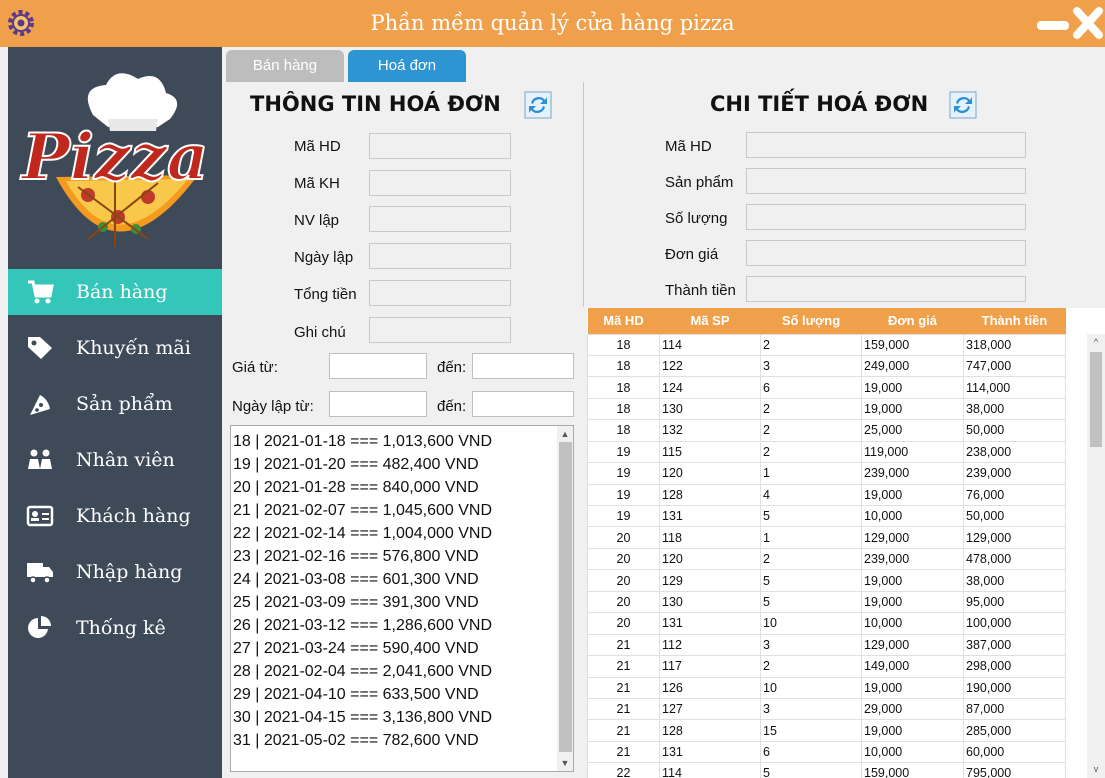 The width and height of the screenshot is (1105, 778). I want to click on scroll-down-icon: v, so click(1096, 769).